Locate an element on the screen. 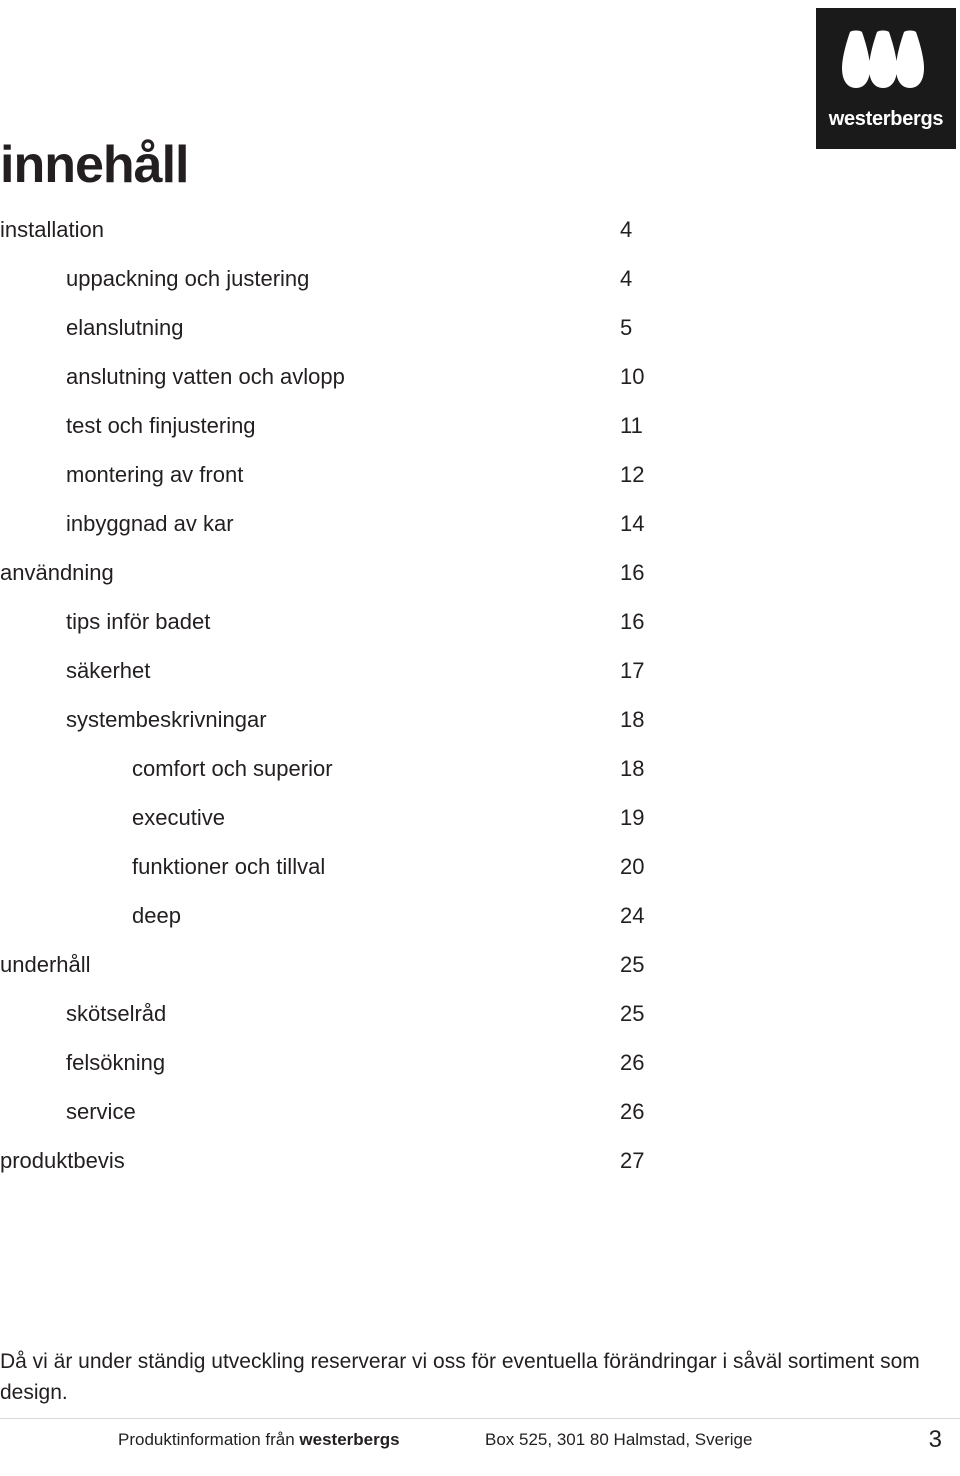 This screenshot has width=960, height=1476. toc-entry-label: skötselråd is located at coordinates (116, 1013).